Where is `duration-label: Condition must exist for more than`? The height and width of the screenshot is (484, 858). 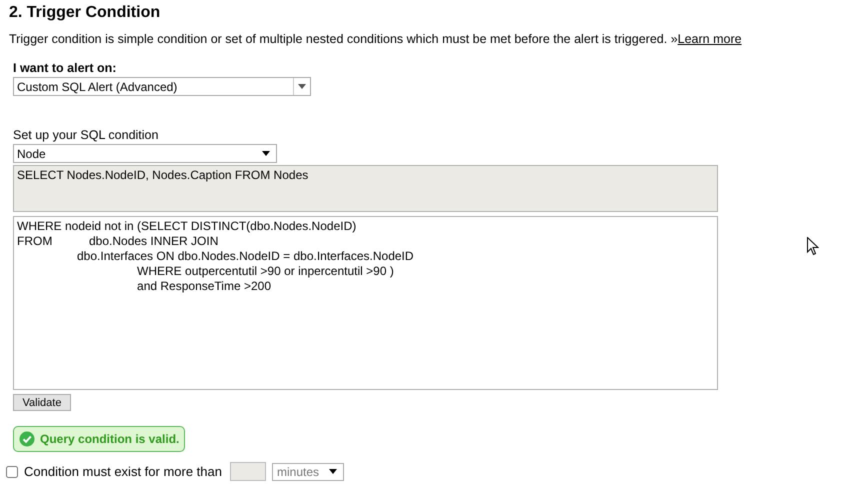 duration-label: Condition must exist for more than is located at coordinates (123, 471).